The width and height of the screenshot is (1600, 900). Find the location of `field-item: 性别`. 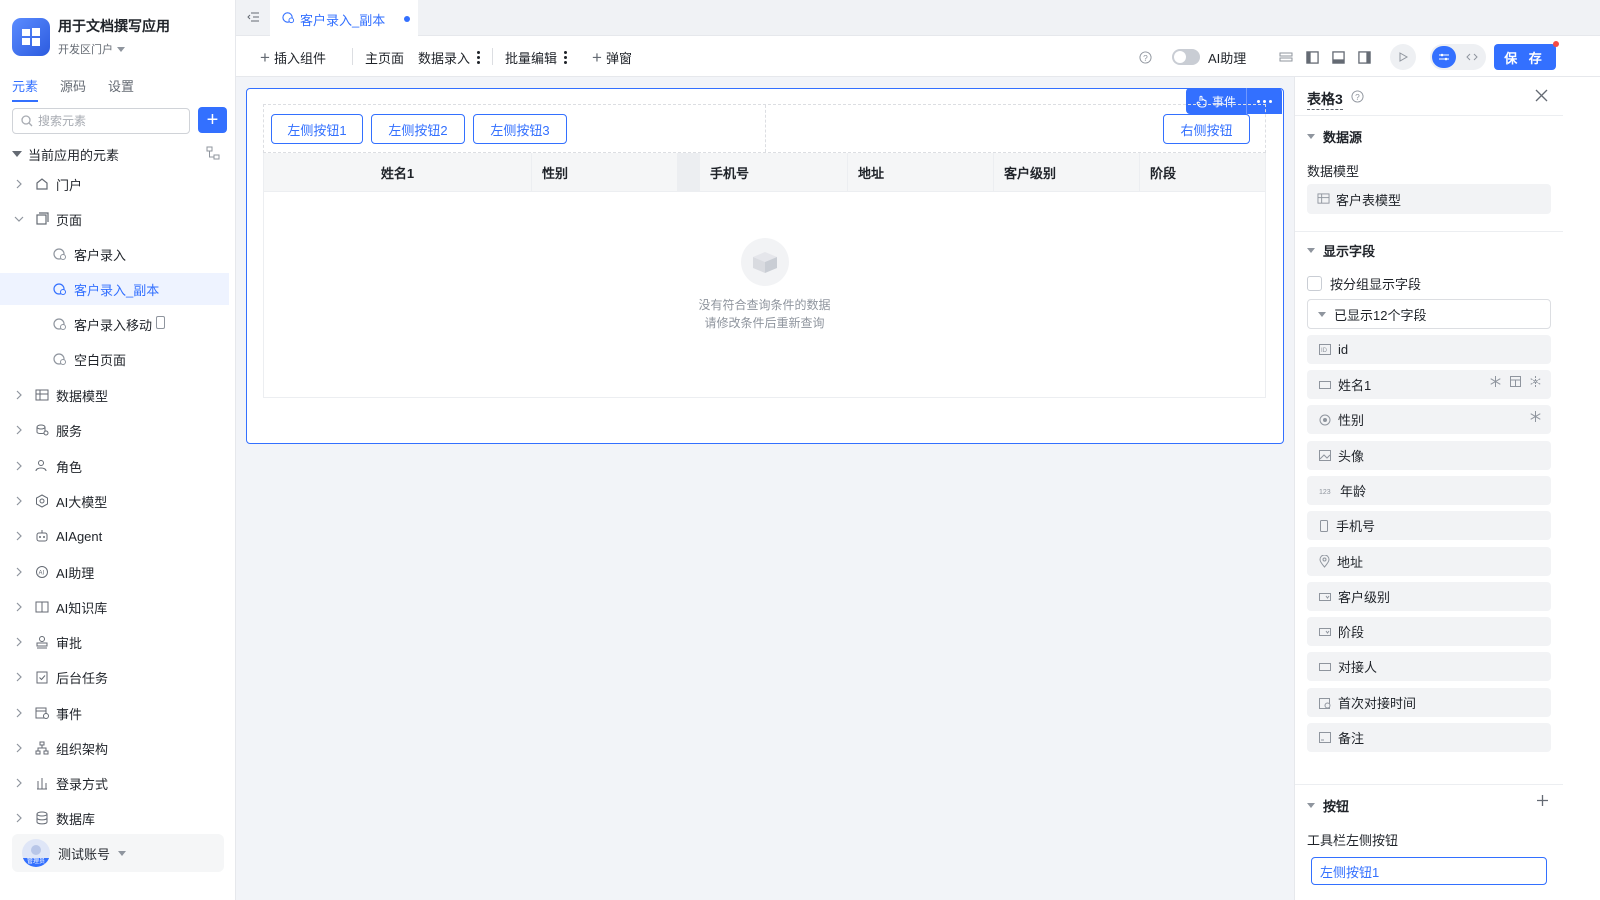

field-item: 性别 is located at coordinates (1429, 419).